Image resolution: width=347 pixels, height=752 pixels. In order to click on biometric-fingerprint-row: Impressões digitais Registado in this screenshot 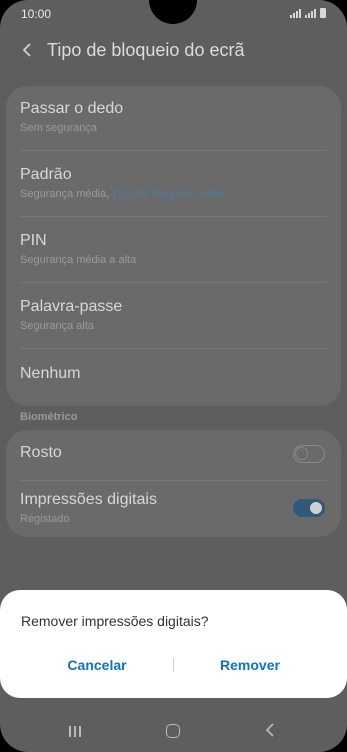, I will do `click(173, 508)`.